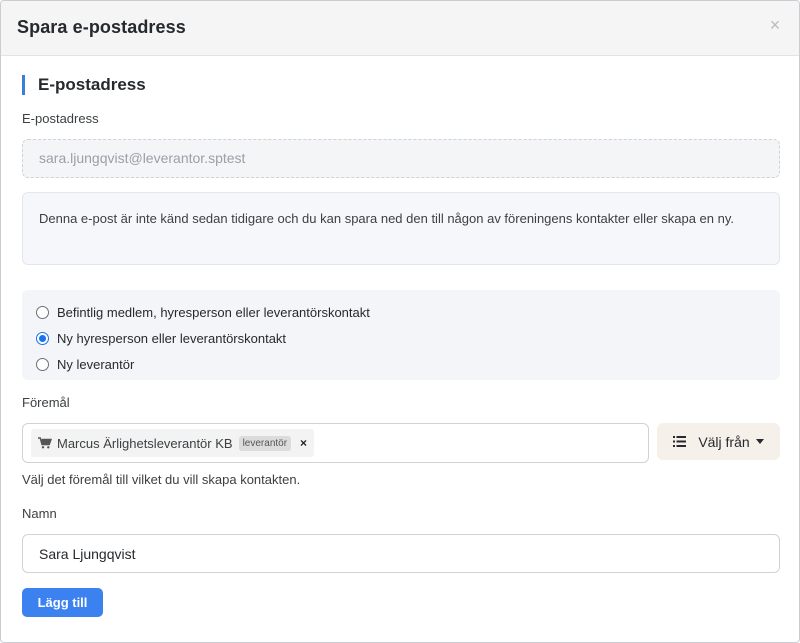 The width and height of the screenshot is (800, 643). I want to click on name-label: Namn, so click(39, 513).